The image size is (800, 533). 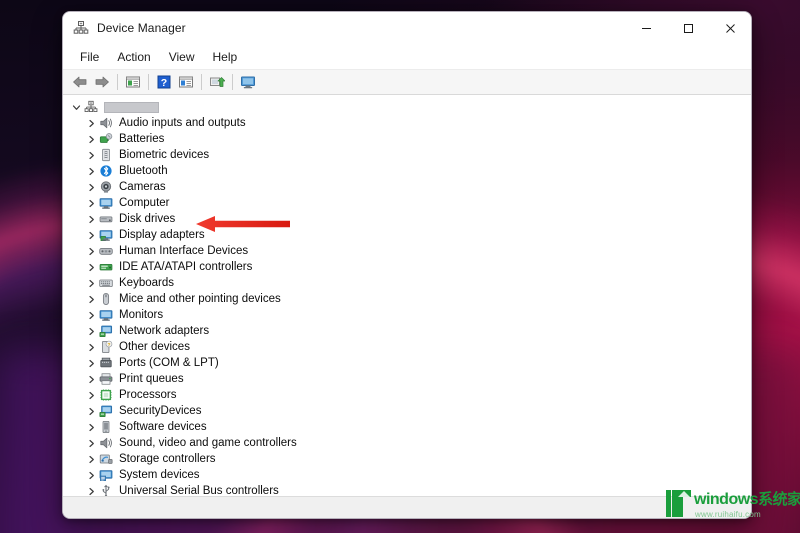 I want to click on usb-controller-icon, so click(x=106, y=489).